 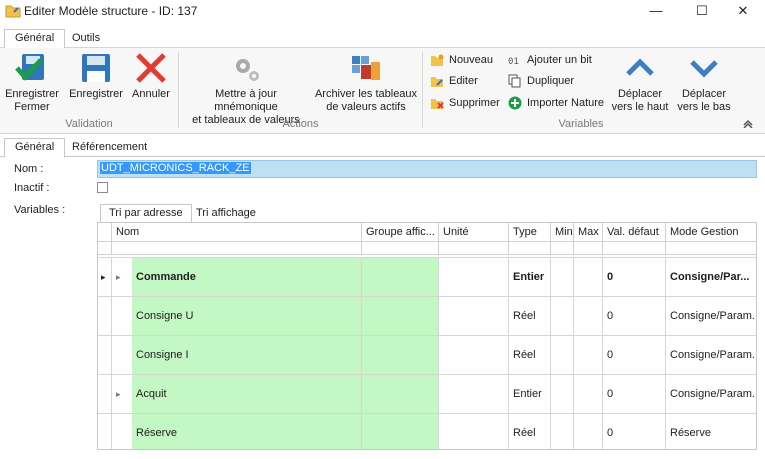 What do you see at coordinates (562, 232) in the screenshot?
I see `column-header-min: Min` at bounding box center [562, 232].